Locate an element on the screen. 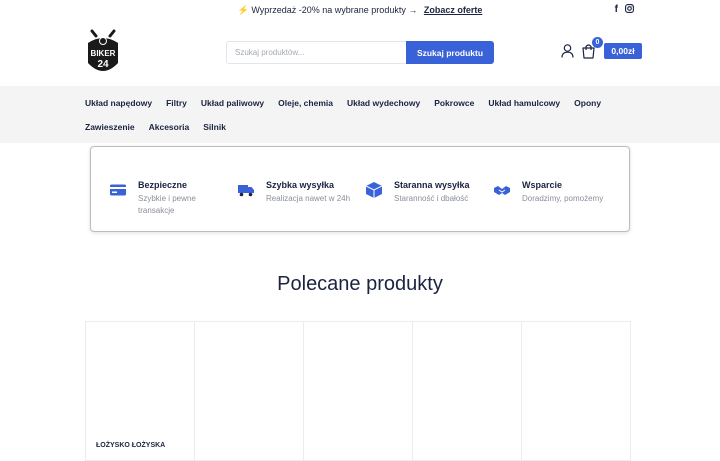  site-header: BIKER 24 Szukaj produktu 0 0,00zł is located at coordinates (360, 53).